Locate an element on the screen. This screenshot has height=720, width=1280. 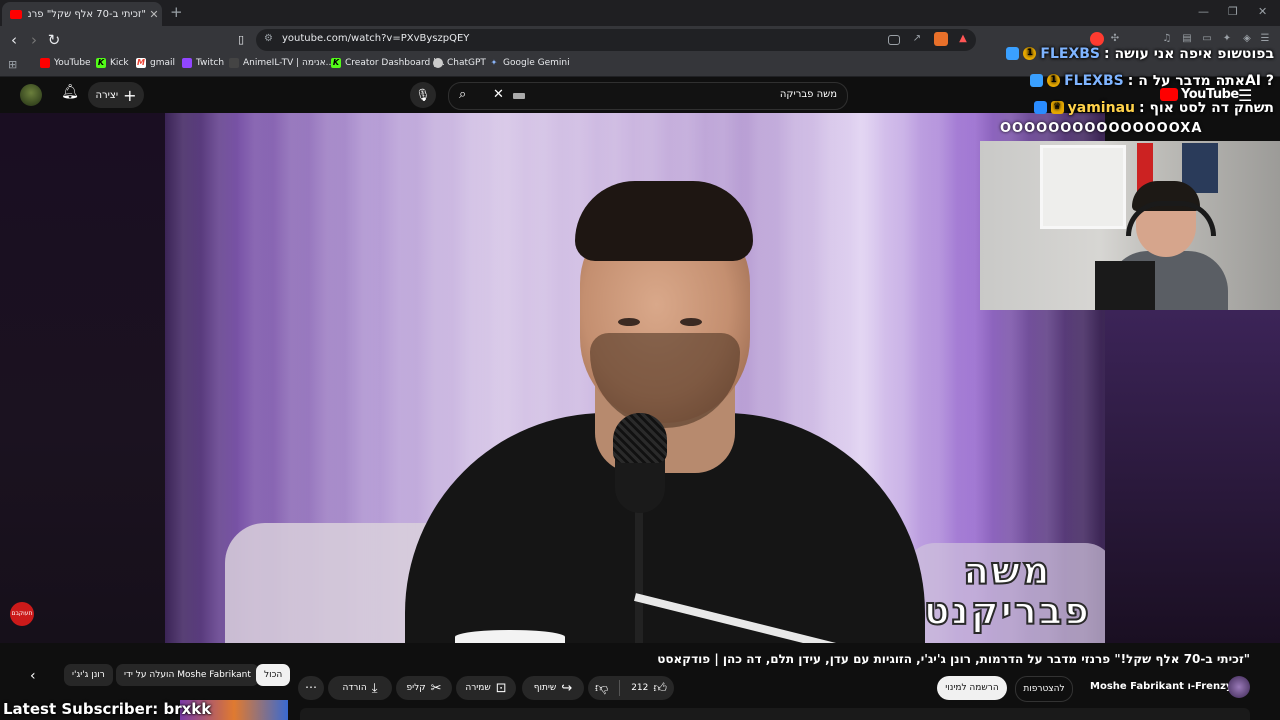
gmail-icon: M is located at coordinates (141, 63).